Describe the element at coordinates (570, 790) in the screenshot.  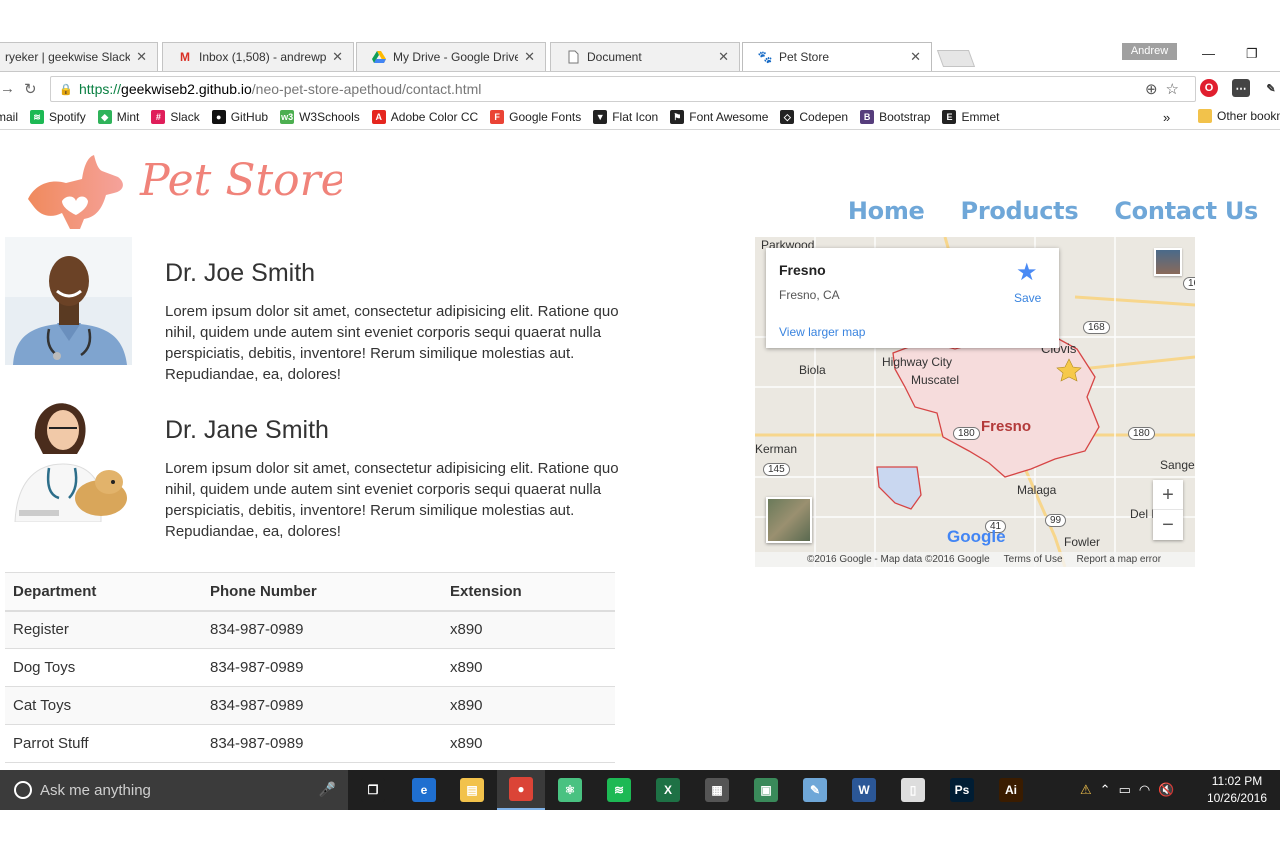
I see `taskbar-atom: ⚛` at that location.